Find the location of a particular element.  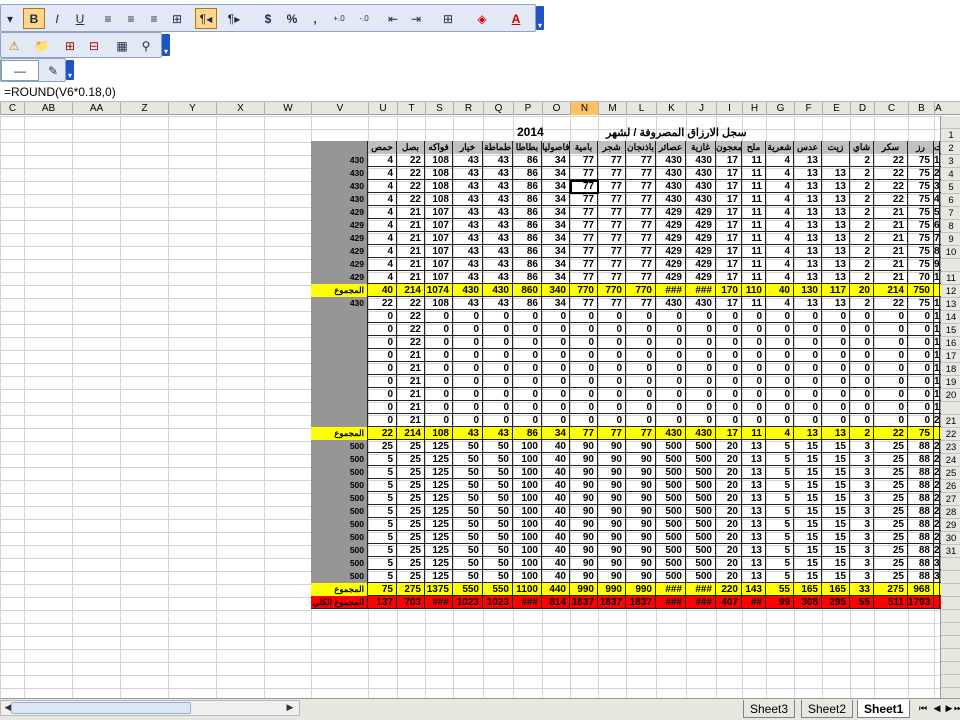

table-cell: 13 is located at coordinates (836, 238).